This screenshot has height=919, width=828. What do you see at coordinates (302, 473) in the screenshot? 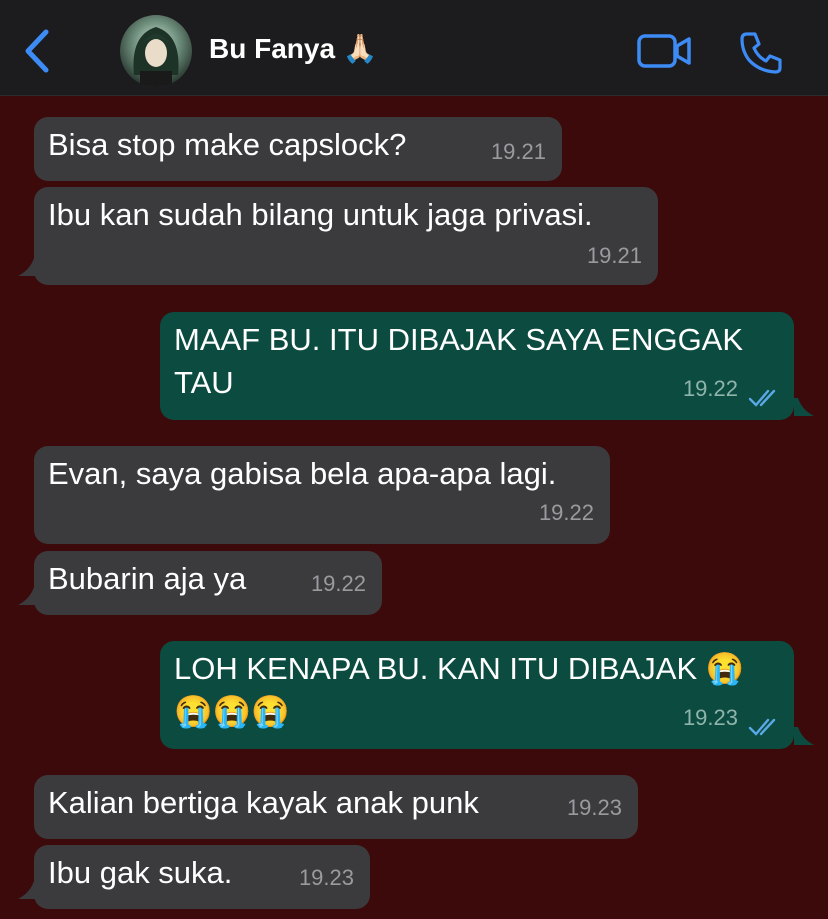
I see `message-text: Evan, saya gabisa bela apa-apa lagi.` at bounding box center [302, 473].